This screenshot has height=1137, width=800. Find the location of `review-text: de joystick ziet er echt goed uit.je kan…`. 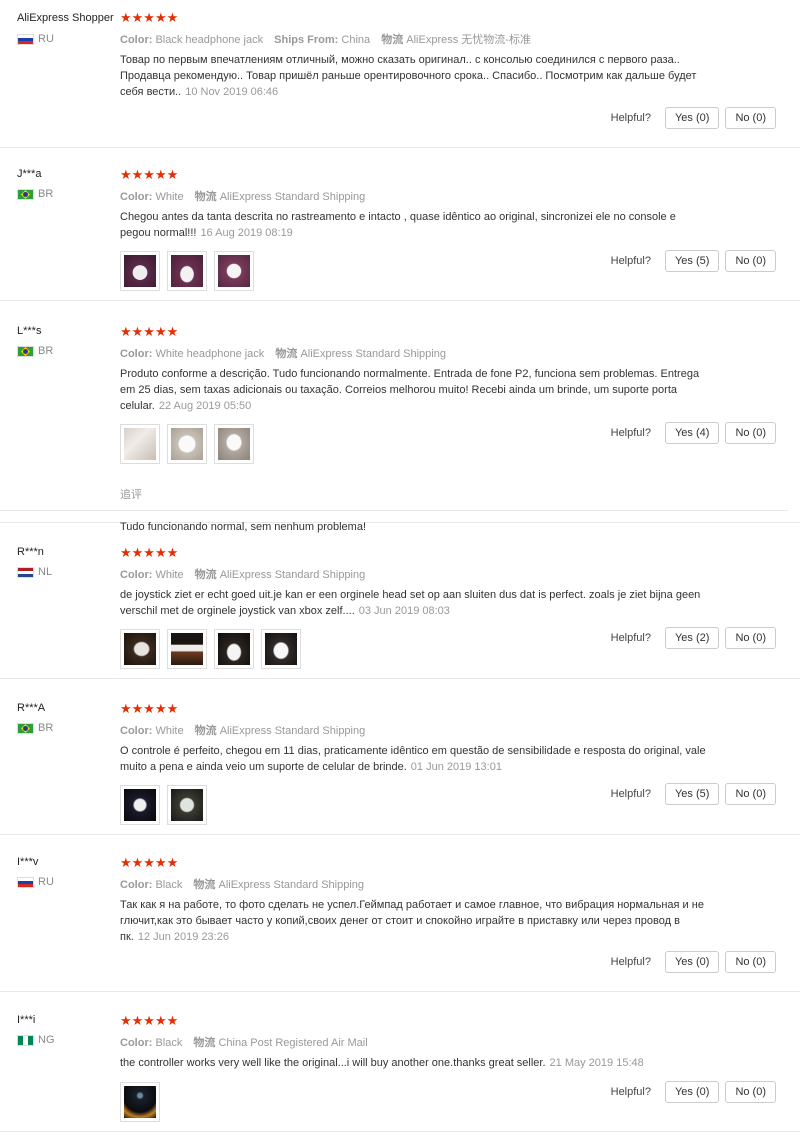

review-text: de joystick ziet er echt goed uit.je kan… is located at coordinates (410, 603).